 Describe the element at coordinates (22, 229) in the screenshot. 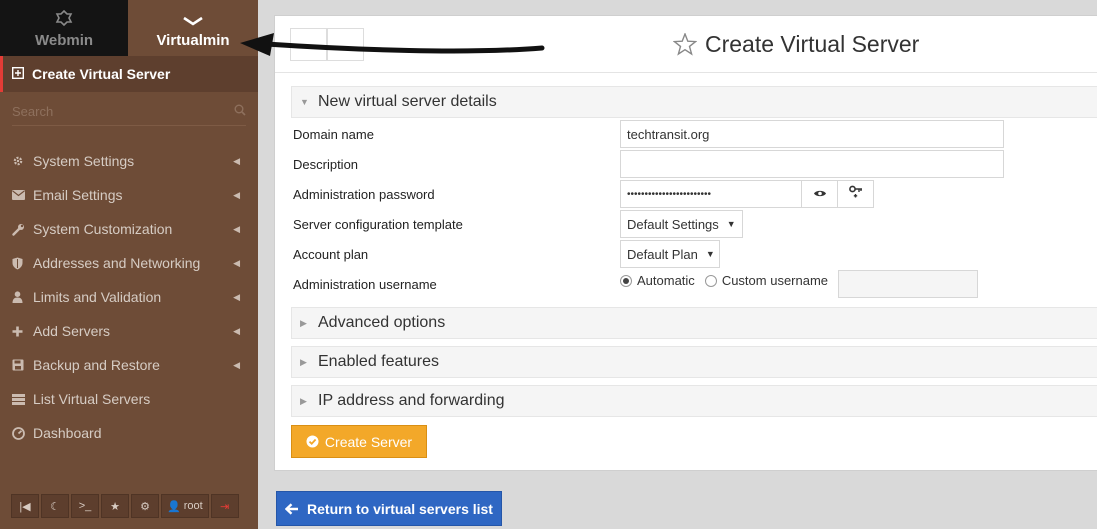

I see `wrench-icon` at that location.